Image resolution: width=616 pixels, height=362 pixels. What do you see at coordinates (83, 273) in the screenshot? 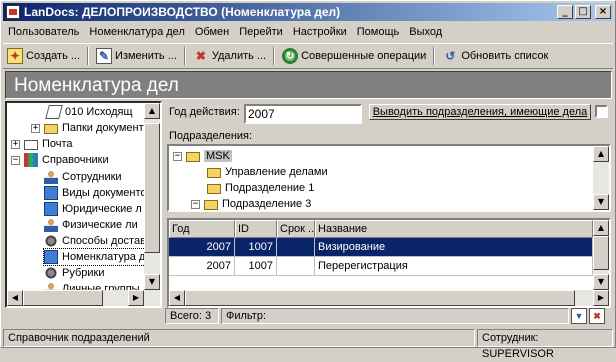
I see `tree-item-label: Рубрики` at bounding box center [83, 273].